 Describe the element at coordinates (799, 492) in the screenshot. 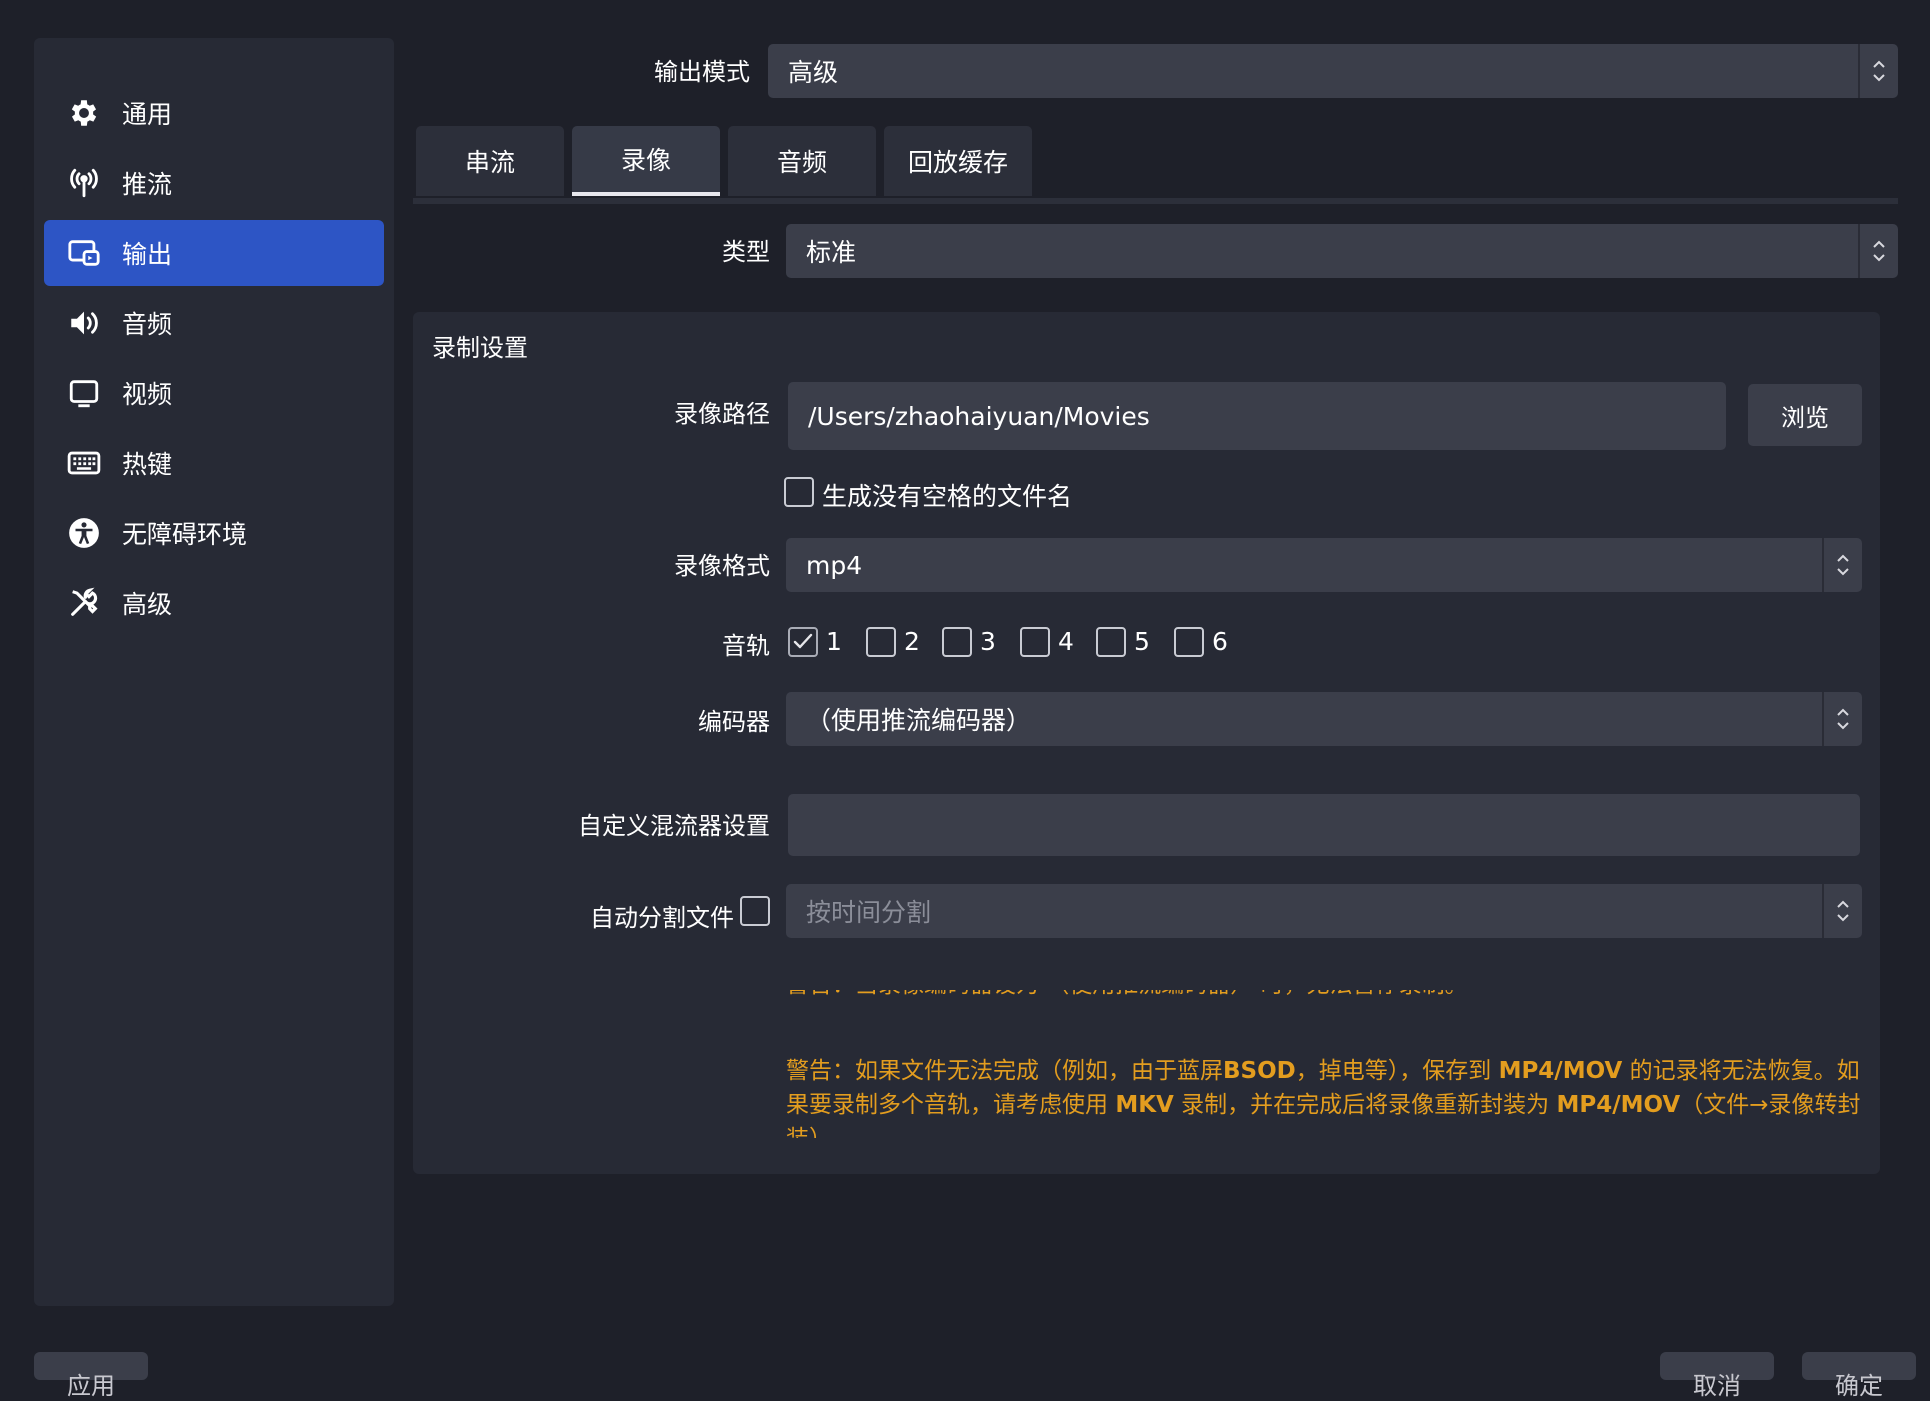

I see `no-space-filename-checkbox` at that location.